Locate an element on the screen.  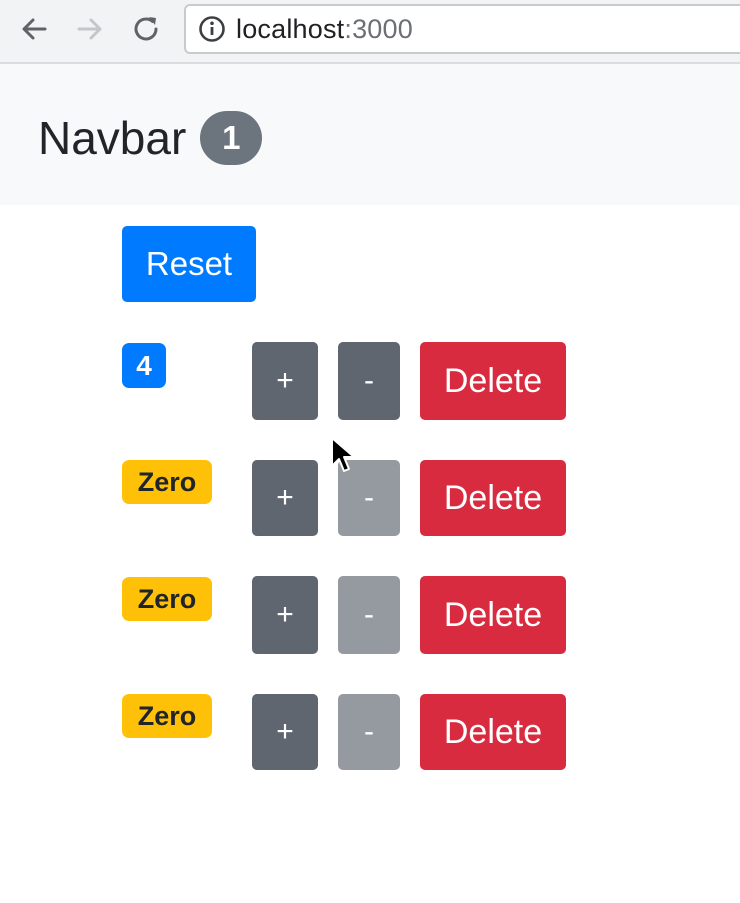
reload-icon is located at coordinates (146, 29).